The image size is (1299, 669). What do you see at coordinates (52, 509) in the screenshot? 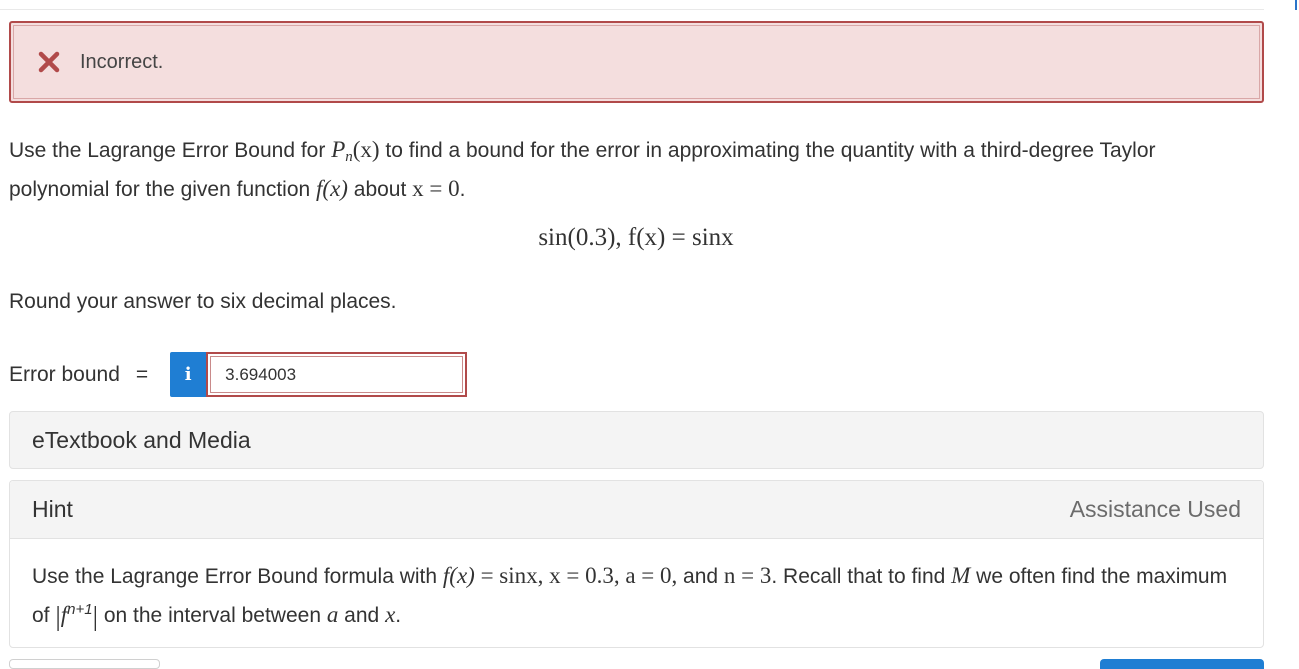
I see `hint-title: Hint` at bounding box center [52, 509].